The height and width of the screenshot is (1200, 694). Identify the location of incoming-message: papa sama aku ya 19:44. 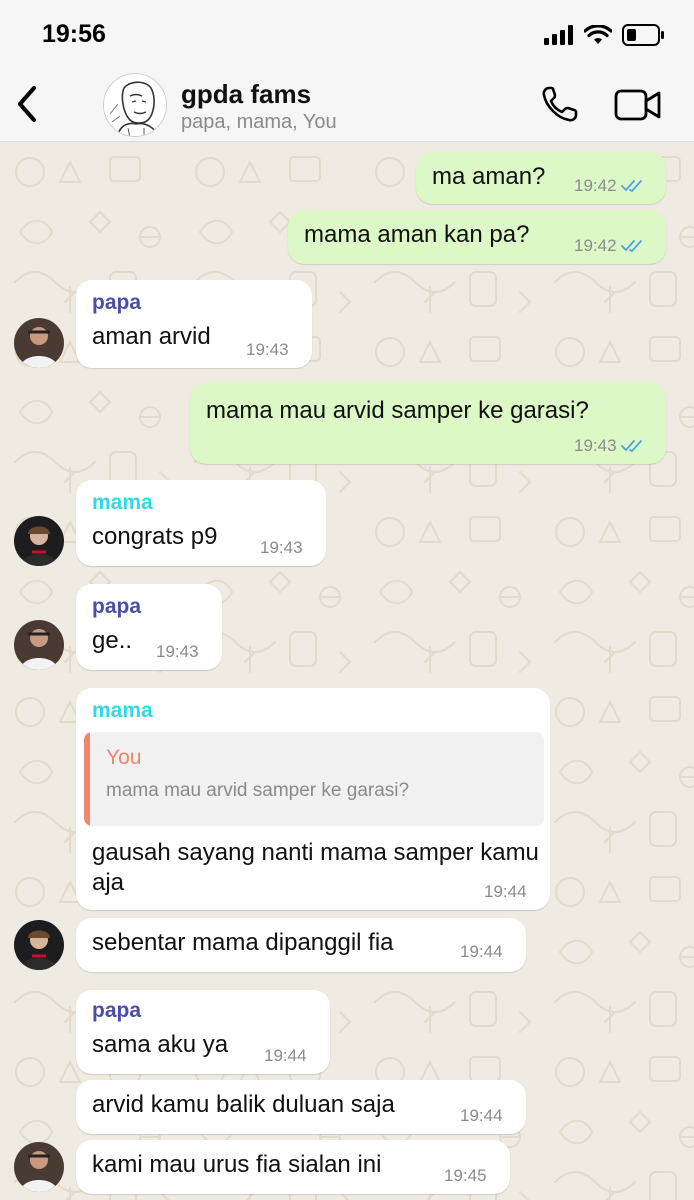
(203, 1032).